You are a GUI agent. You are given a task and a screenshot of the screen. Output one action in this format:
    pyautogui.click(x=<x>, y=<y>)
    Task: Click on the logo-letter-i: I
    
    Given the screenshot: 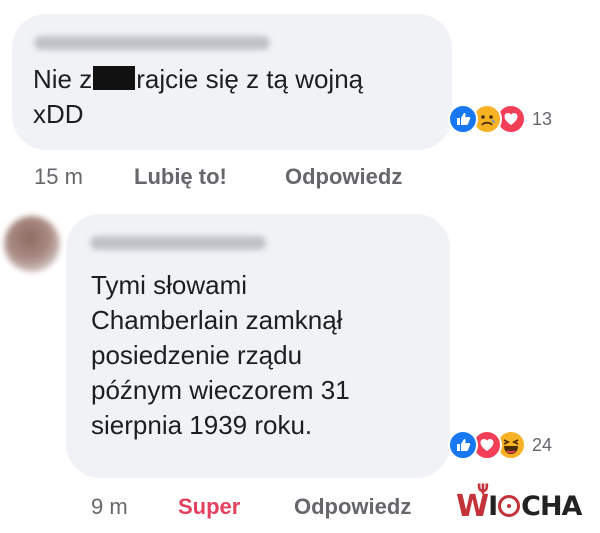 What is the action you would take?
    pyautogui.click(x=493, y=506)
    